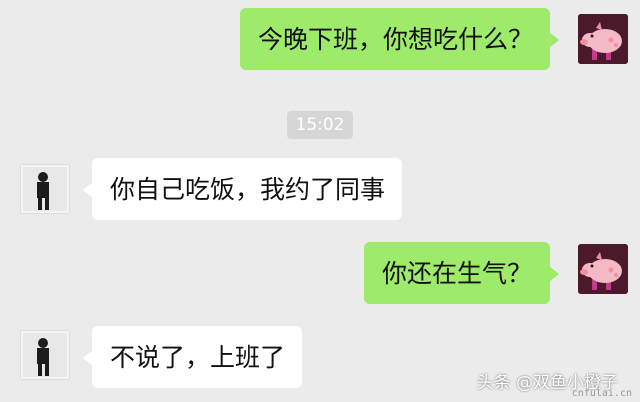 This screenshot has height=402, width=640. I want to click on message-bubble-received: 你自己吃饭，我约了同事, so click(242, 189).